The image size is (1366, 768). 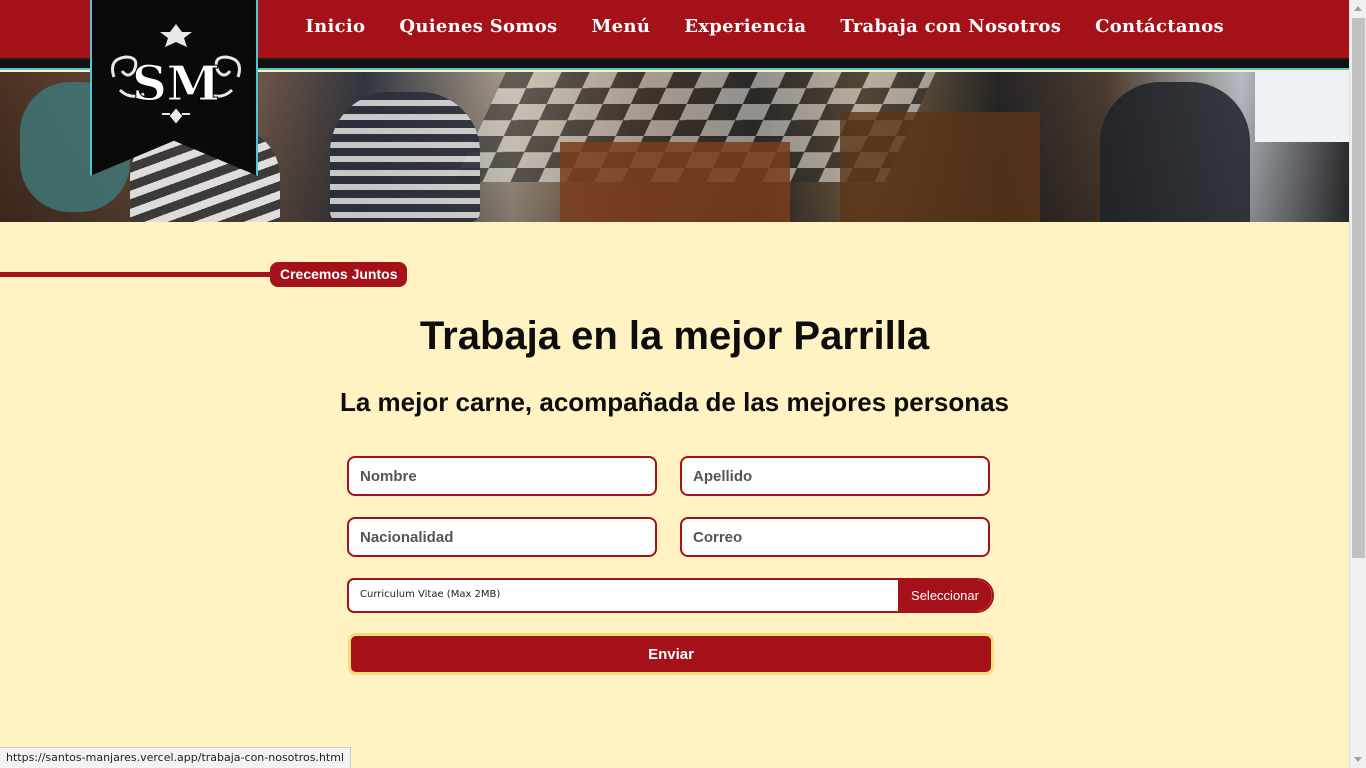 What do you see at coordinates (430, 594) in the screenshot?
I see `cv-file-label: Curriculum Vitae (Max 2MB)` at bounding box center [430, 594].